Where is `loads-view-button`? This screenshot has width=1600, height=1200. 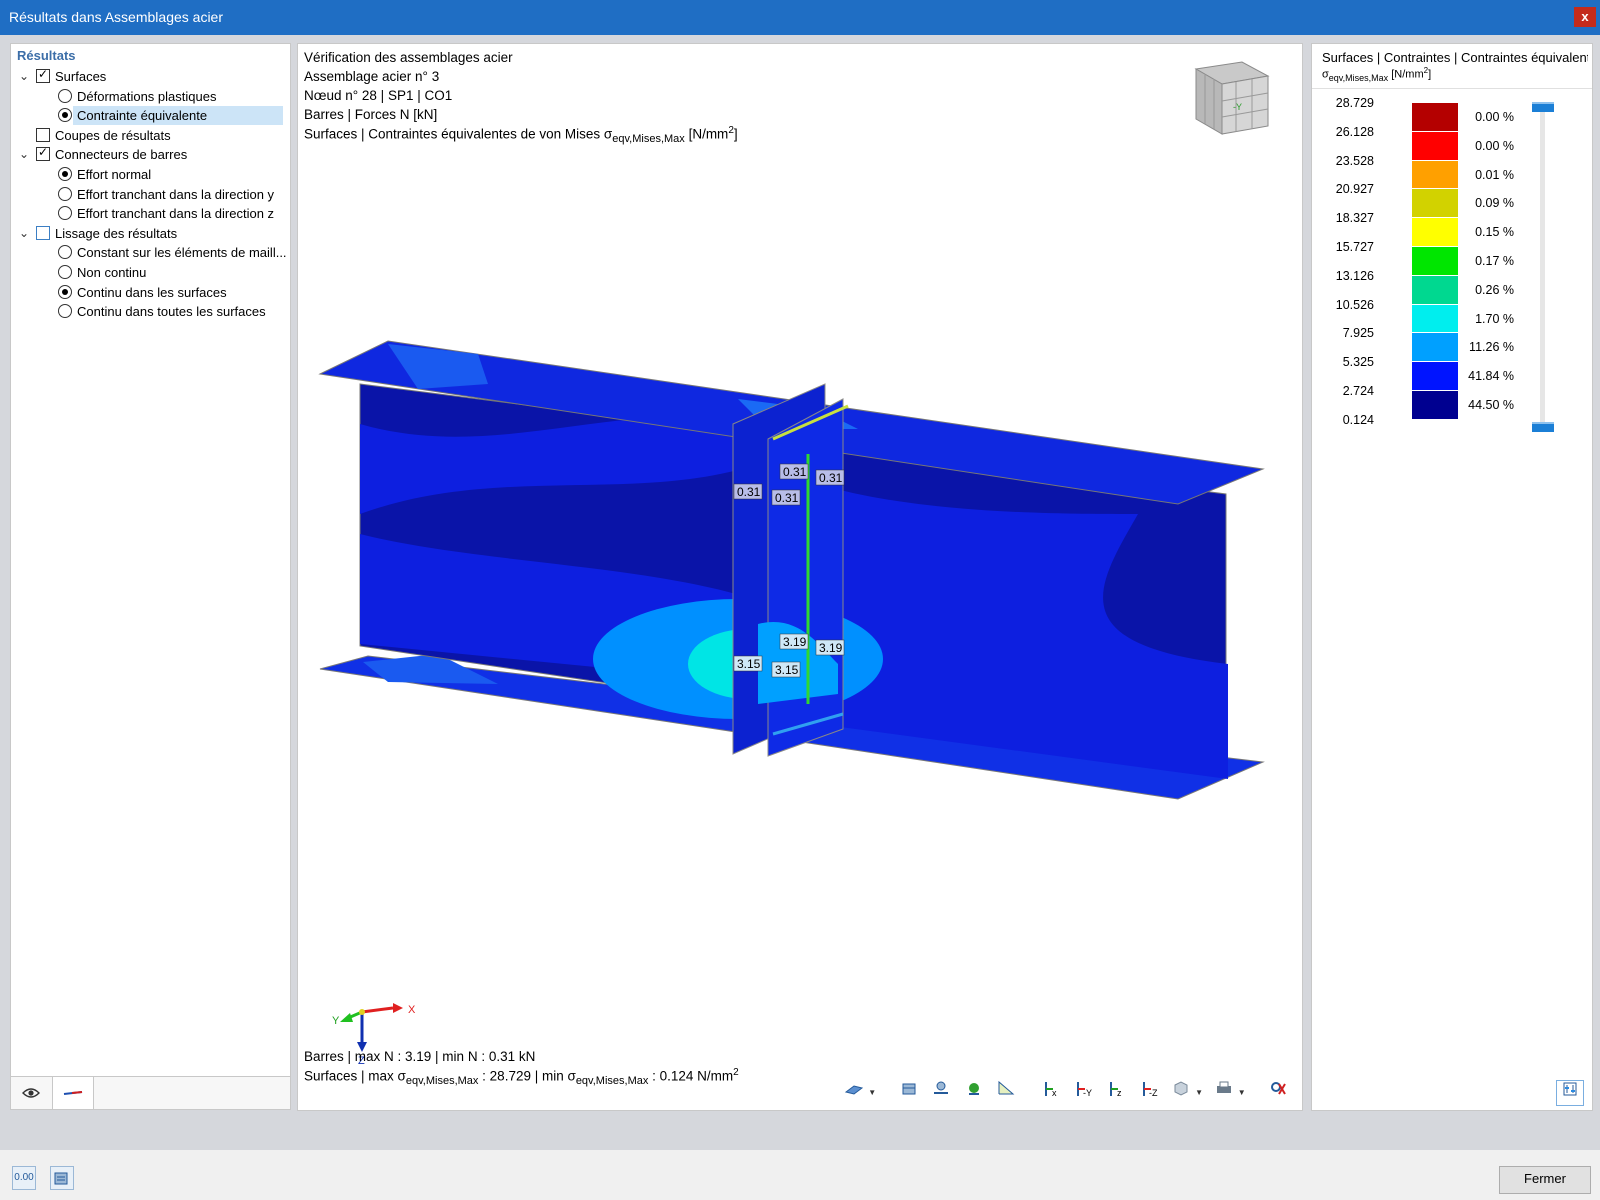
loads-view-button is located at coordinates (974, 1092).